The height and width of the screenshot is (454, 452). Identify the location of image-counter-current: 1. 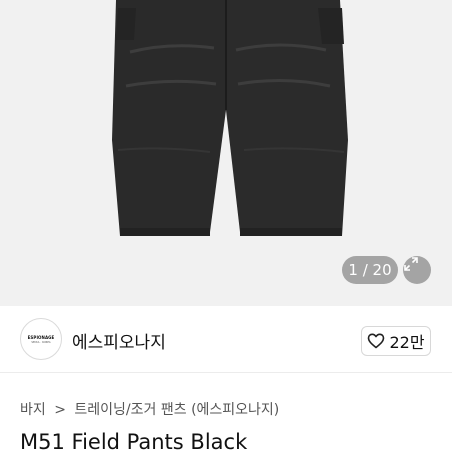
(353, 270).